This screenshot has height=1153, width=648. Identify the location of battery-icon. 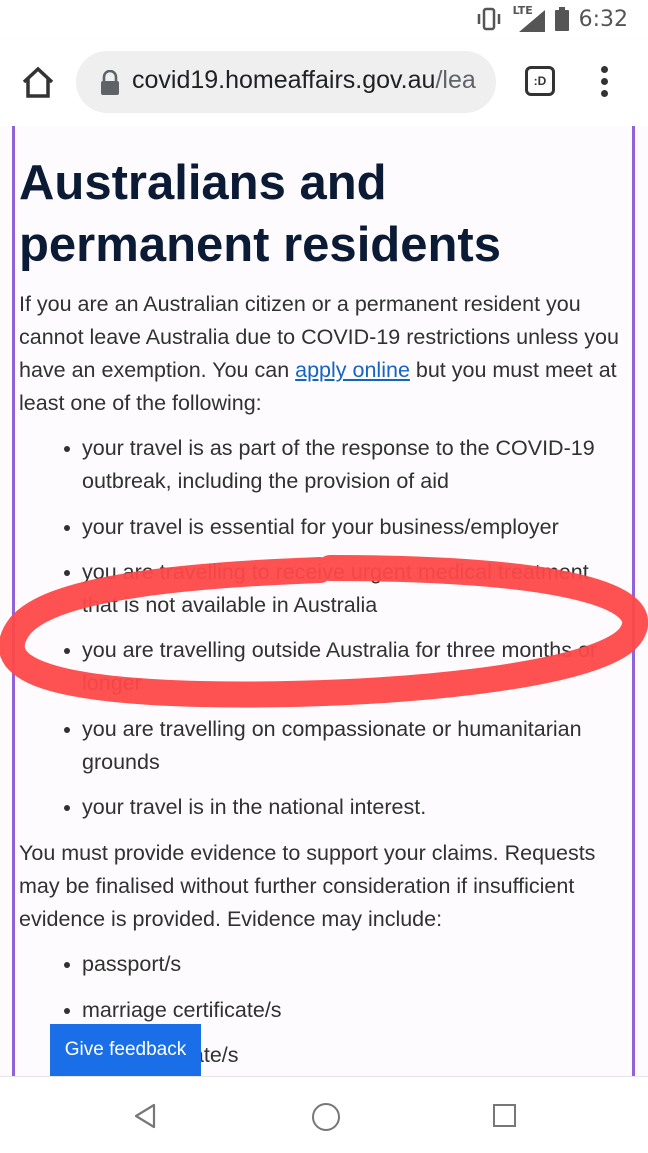
(561, 19).